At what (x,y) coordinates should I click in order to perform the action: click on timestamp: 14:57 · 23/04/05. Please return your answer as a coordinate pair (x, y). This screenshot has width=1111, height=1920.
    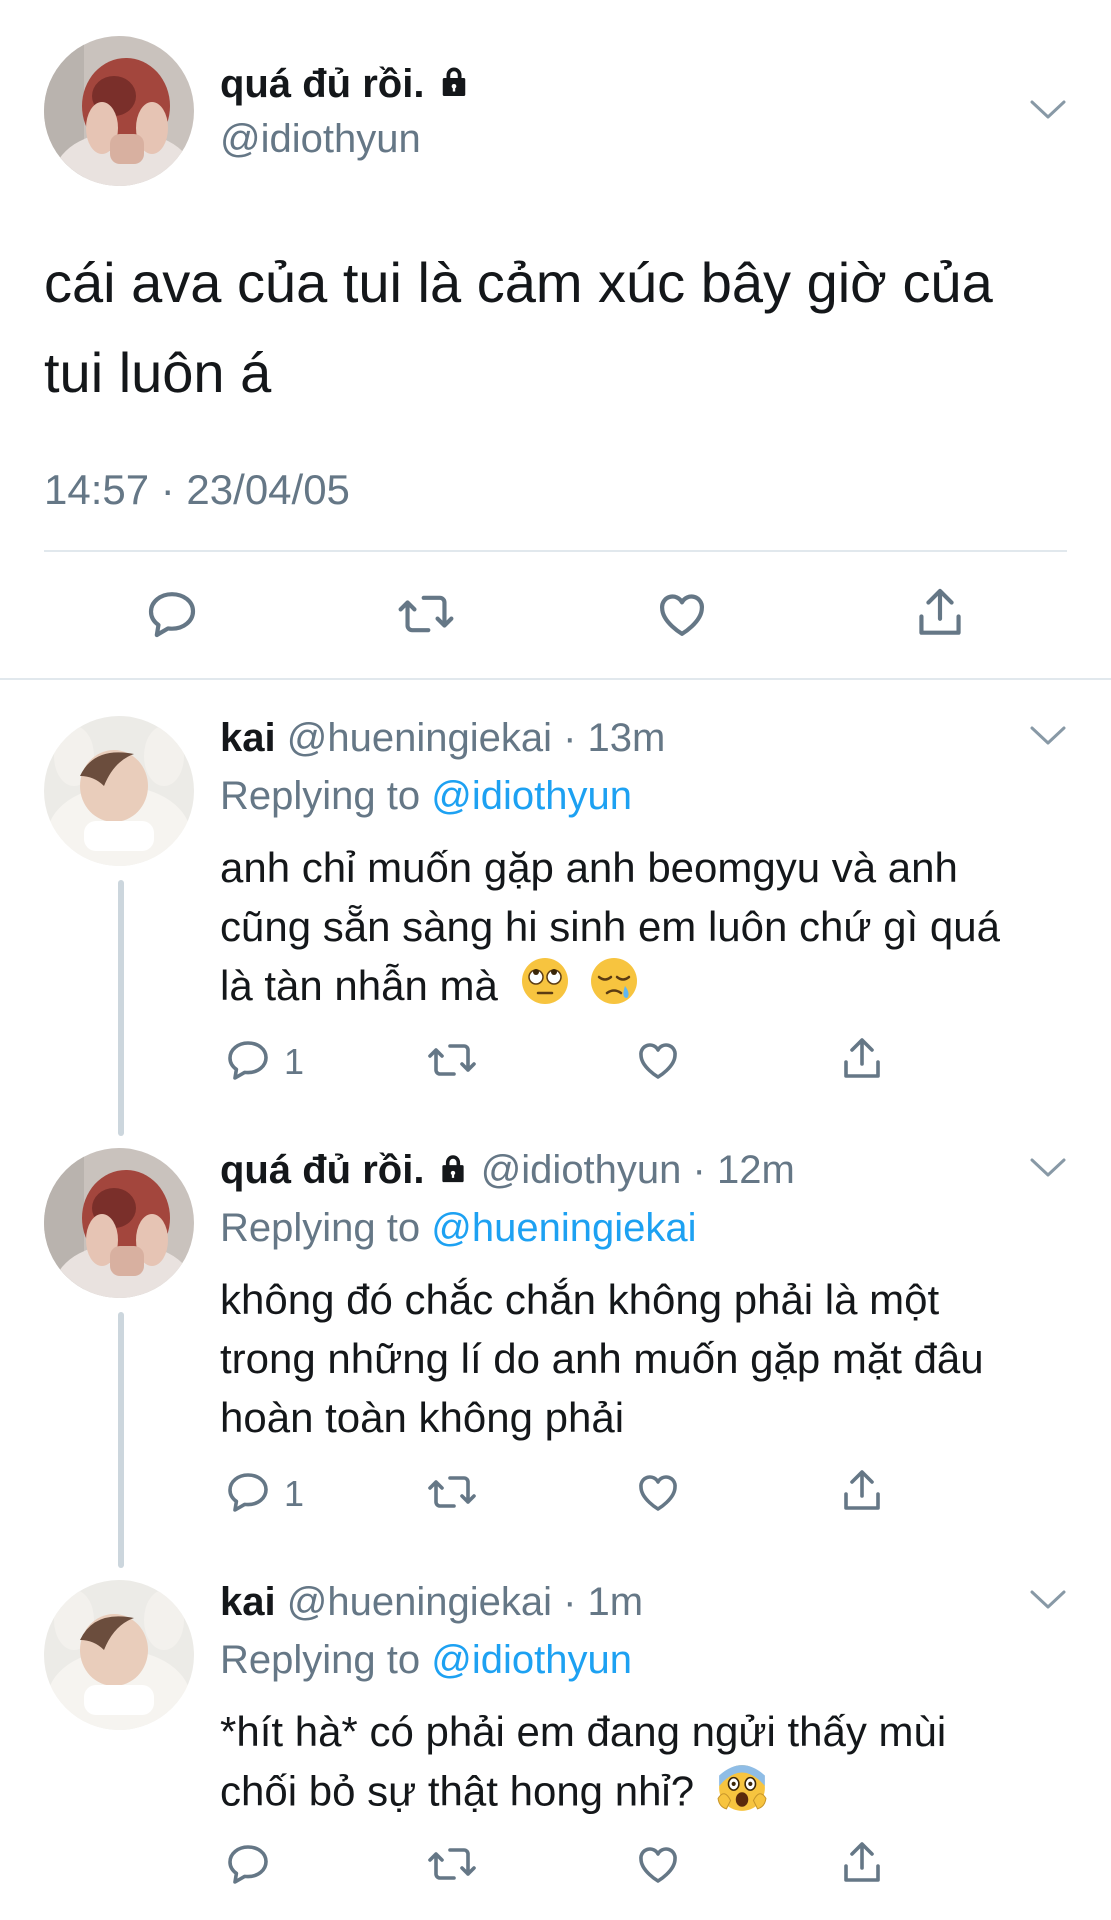
    Looking at the image, I should click on (197, 489).